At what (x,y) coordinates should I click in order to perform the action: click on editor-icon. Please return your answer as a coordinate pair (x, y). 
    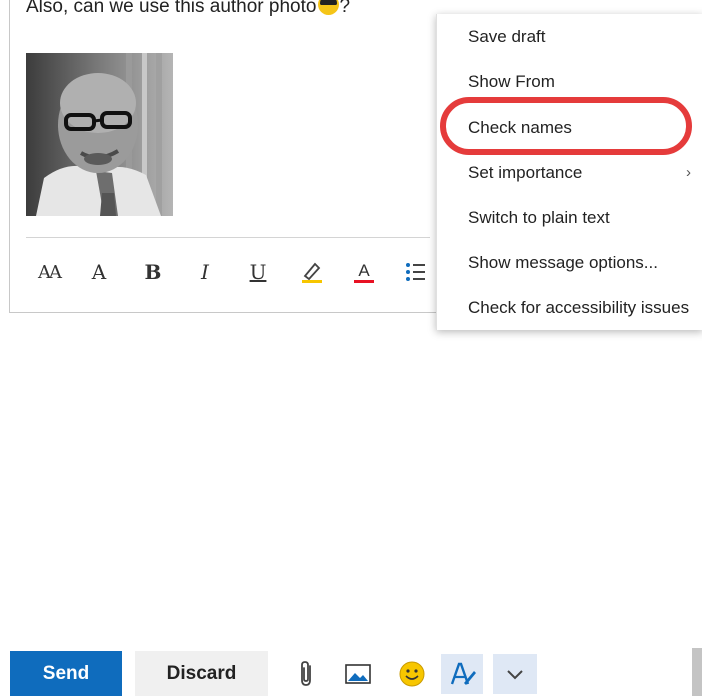
    Looking at the image, I should click on (463, 673).